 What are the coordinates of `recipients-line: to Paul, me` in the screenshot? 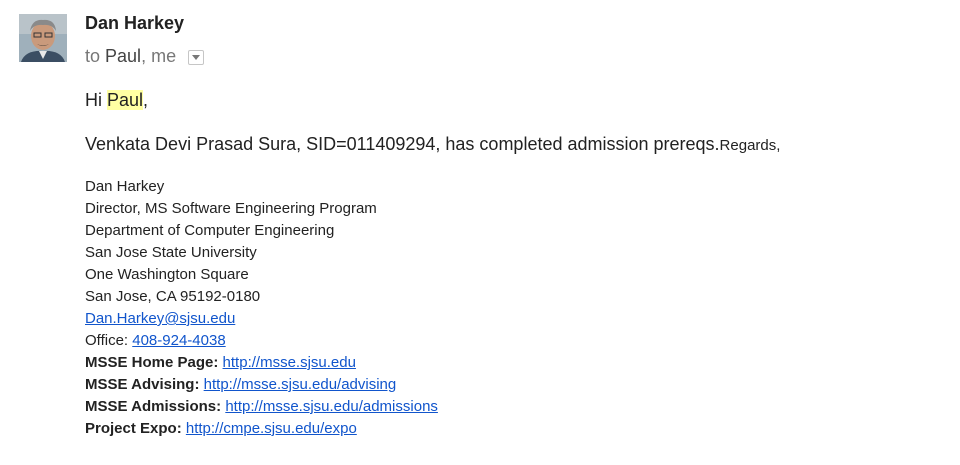 It's located at (145, 56).